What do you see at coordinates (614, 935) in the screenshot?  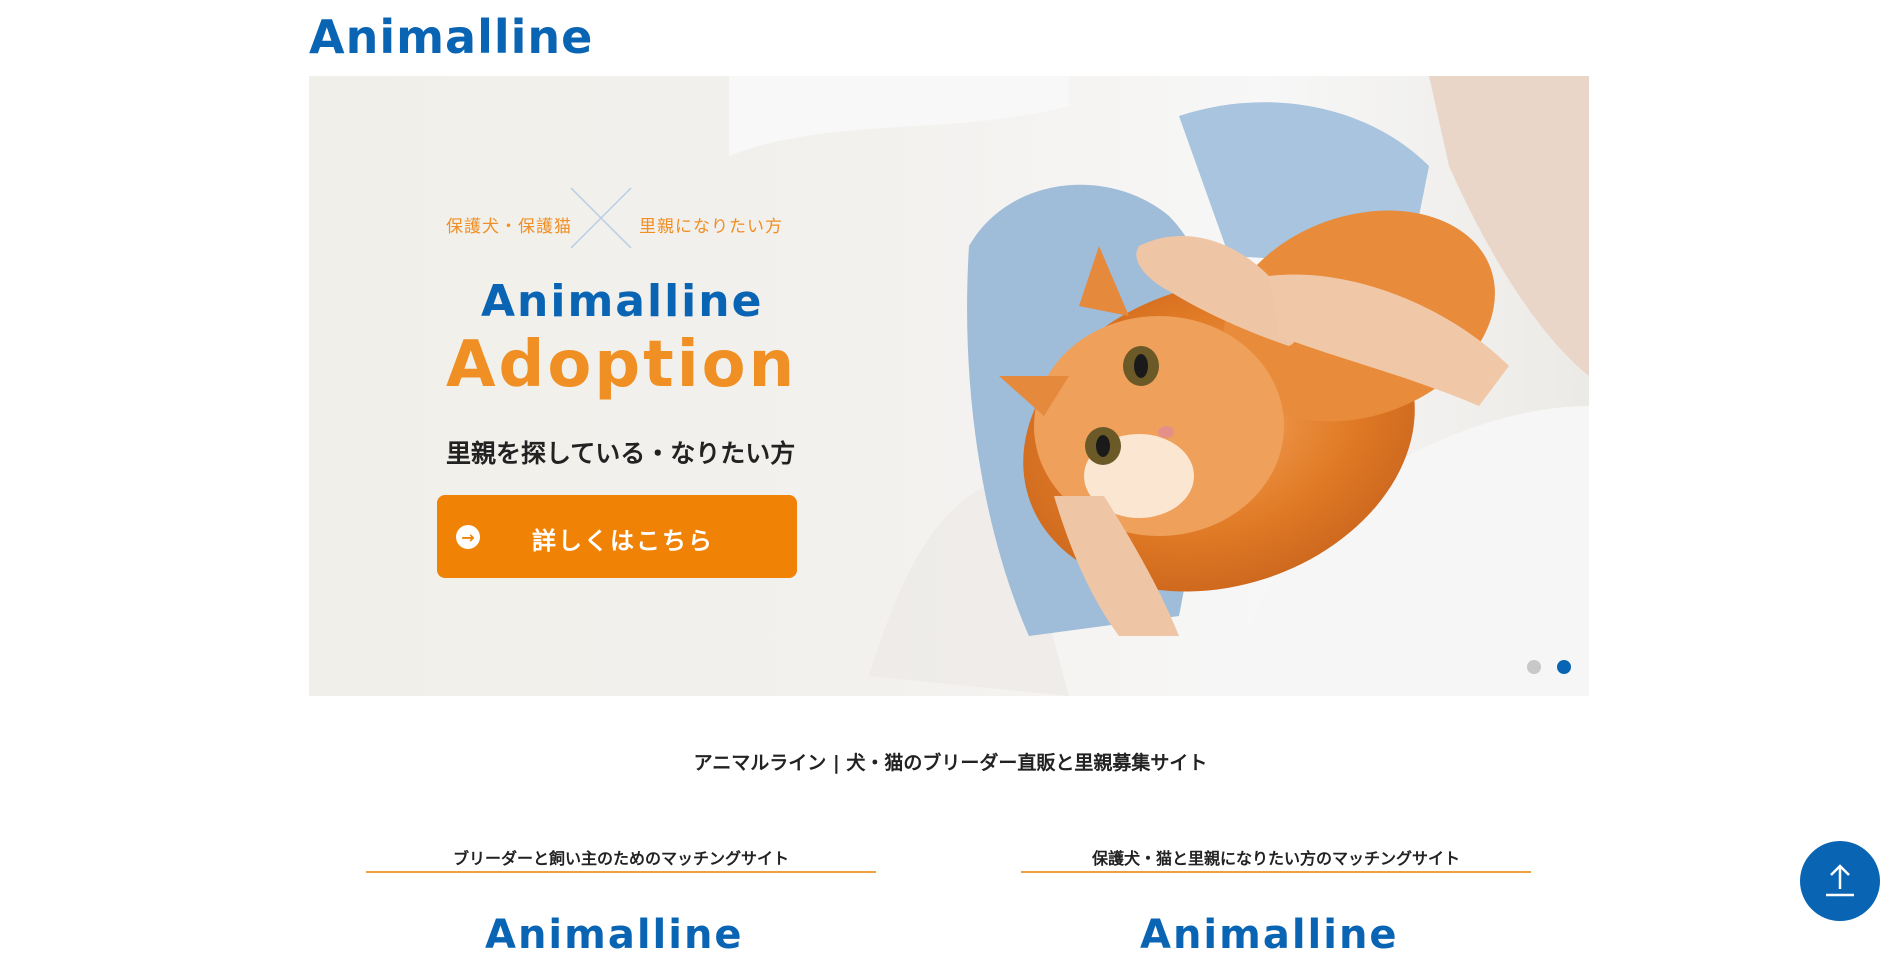 I see `breeder-site-logo: Animalline` at bounding box center [614, 935].